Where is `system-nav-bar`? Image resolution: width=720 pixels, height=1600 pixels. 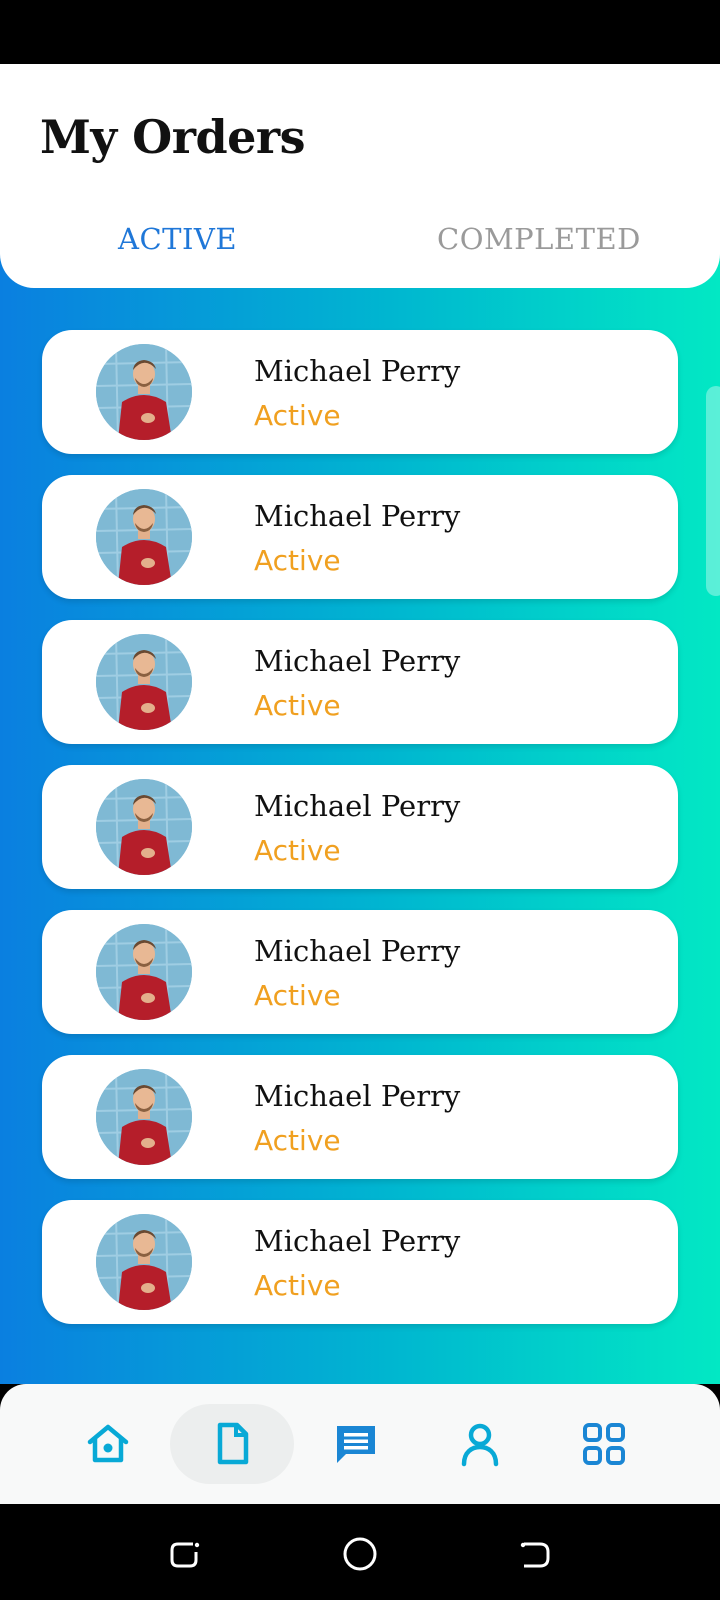 system-nav-bar is located at coordinates (360, 1552).